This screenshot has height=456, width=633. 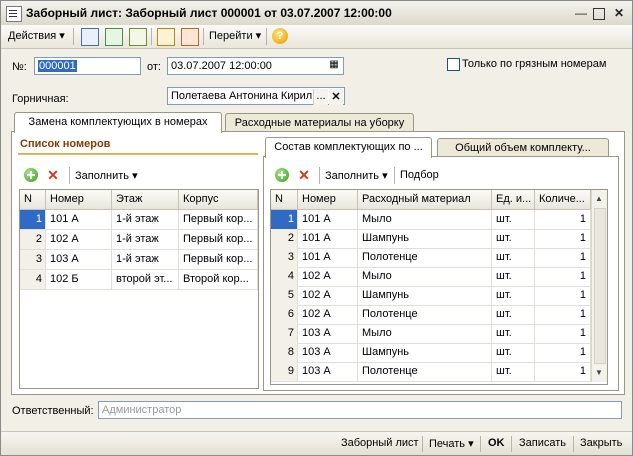 What do you see at coordinates (319, 122) in the screenshot?
I see `tab-consumables-cleaning: Расходные материалы на уборку` at bounding box center [319, 122].